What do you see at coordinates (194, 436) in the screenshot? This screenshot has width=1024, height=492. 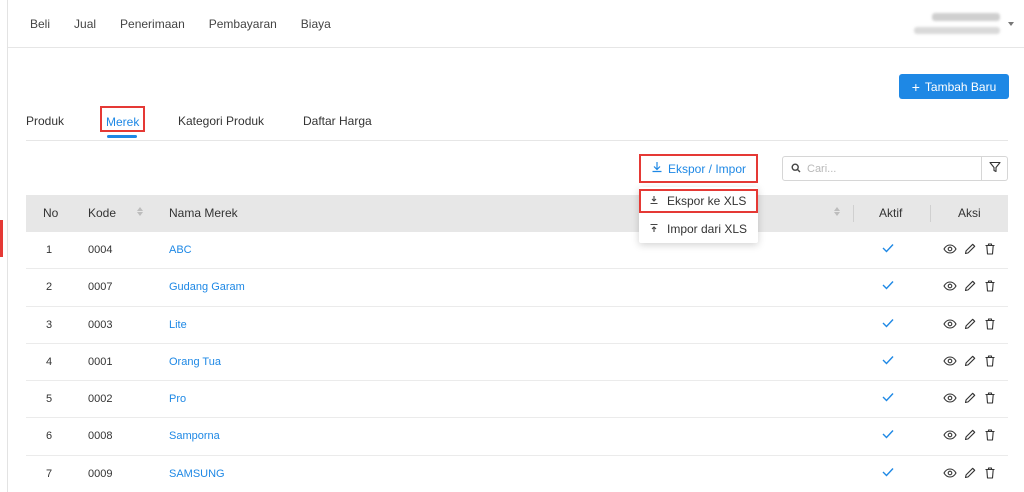 I see `cell-nama-link: Samporna` at bounding box center [194, 436].